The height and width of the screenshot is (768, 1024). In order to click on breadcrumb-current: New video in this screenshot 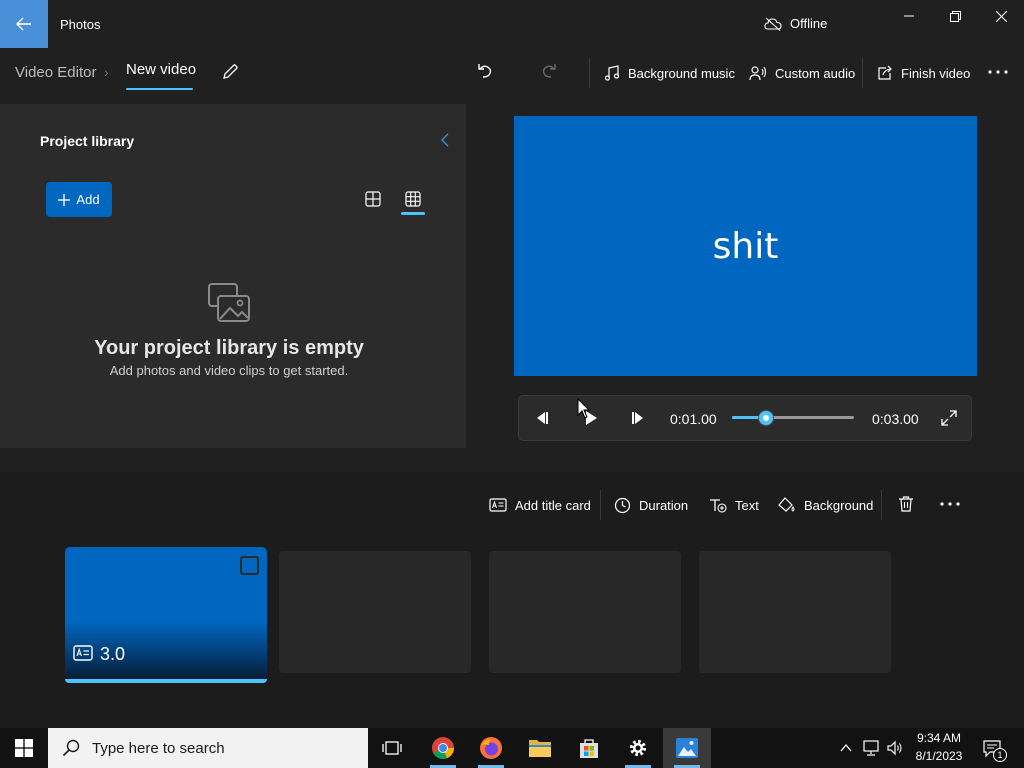, I will do `click(161, 69)`.